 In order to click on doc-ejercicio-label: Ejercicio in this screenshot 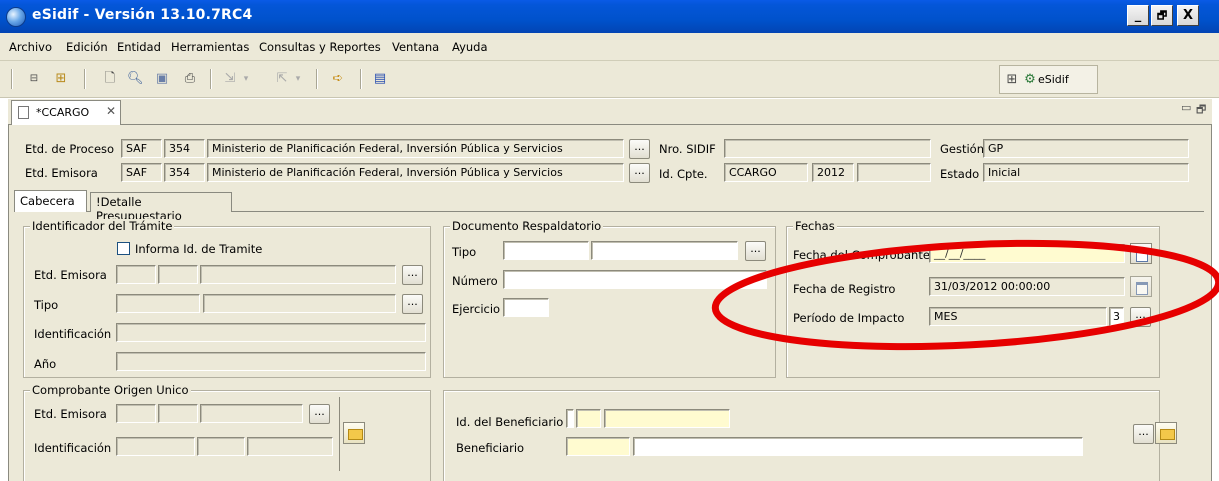, I will do `click(476, 309)`.